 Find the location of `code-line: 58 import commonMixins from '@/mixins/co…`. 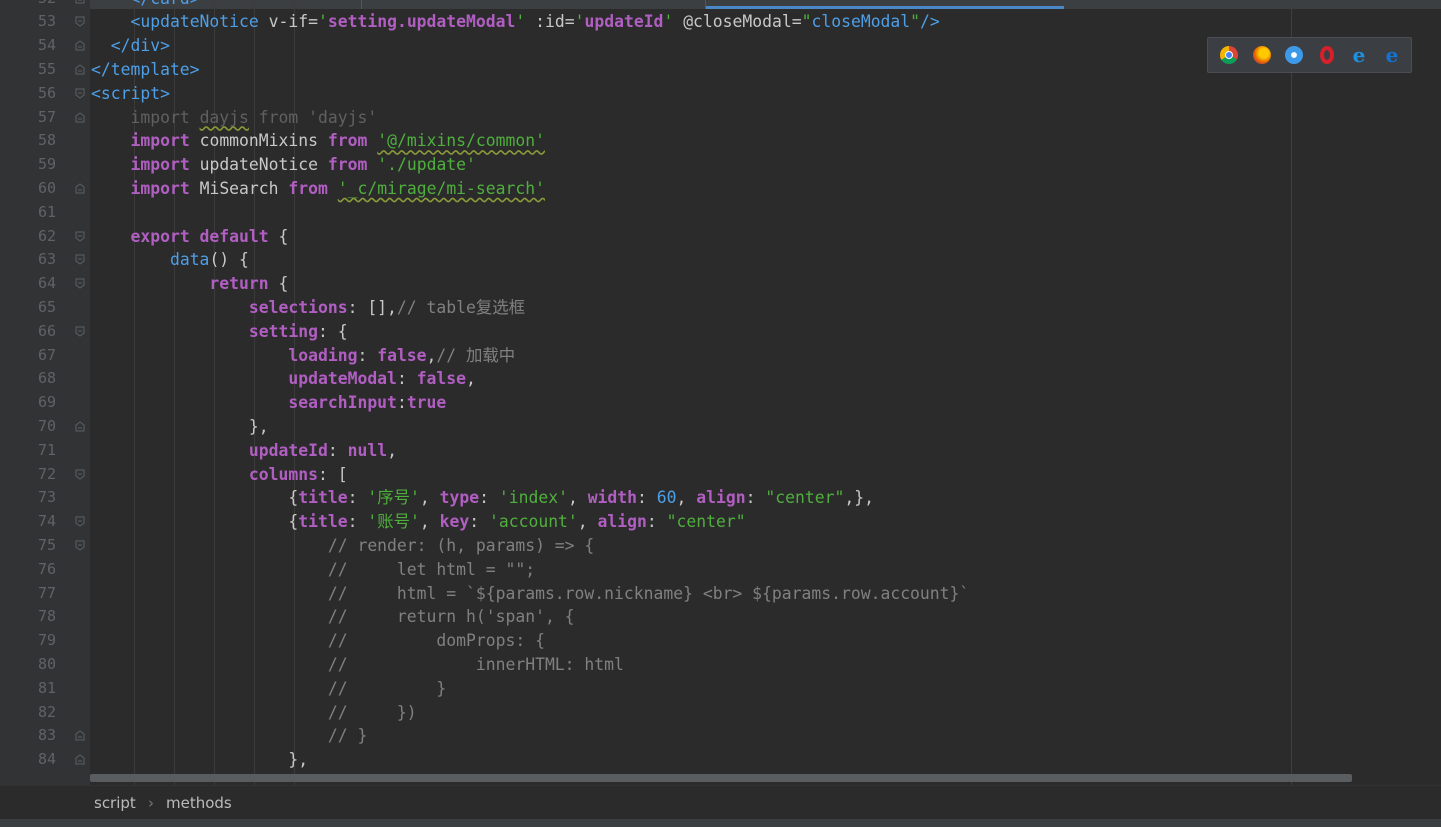

code-line: 58 import commonMixins from '@/mixins/co… is located at coordinates (720, 141).